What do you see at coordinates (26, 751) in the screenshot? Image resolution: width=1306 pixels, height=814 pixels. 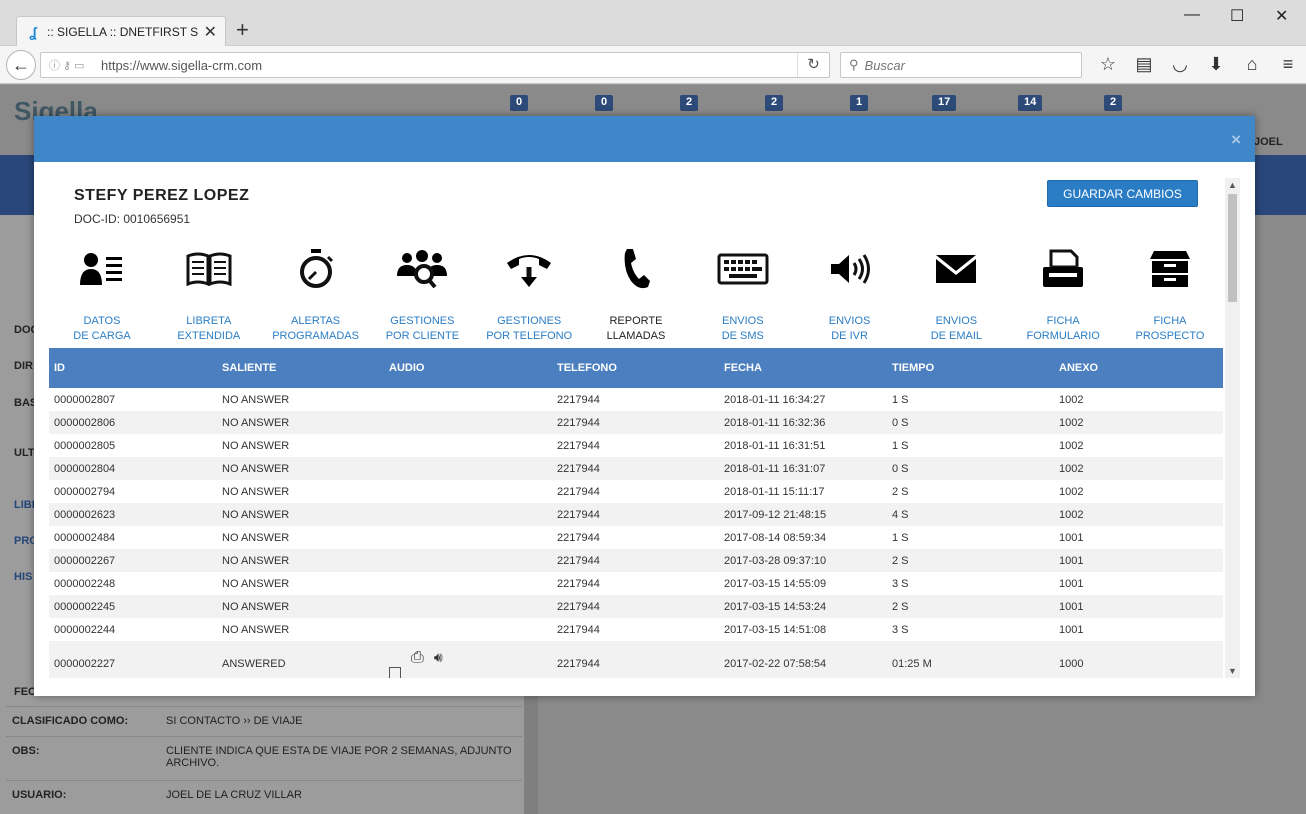 I see `detail-key: OBS:` at bounding box center [26, 751].